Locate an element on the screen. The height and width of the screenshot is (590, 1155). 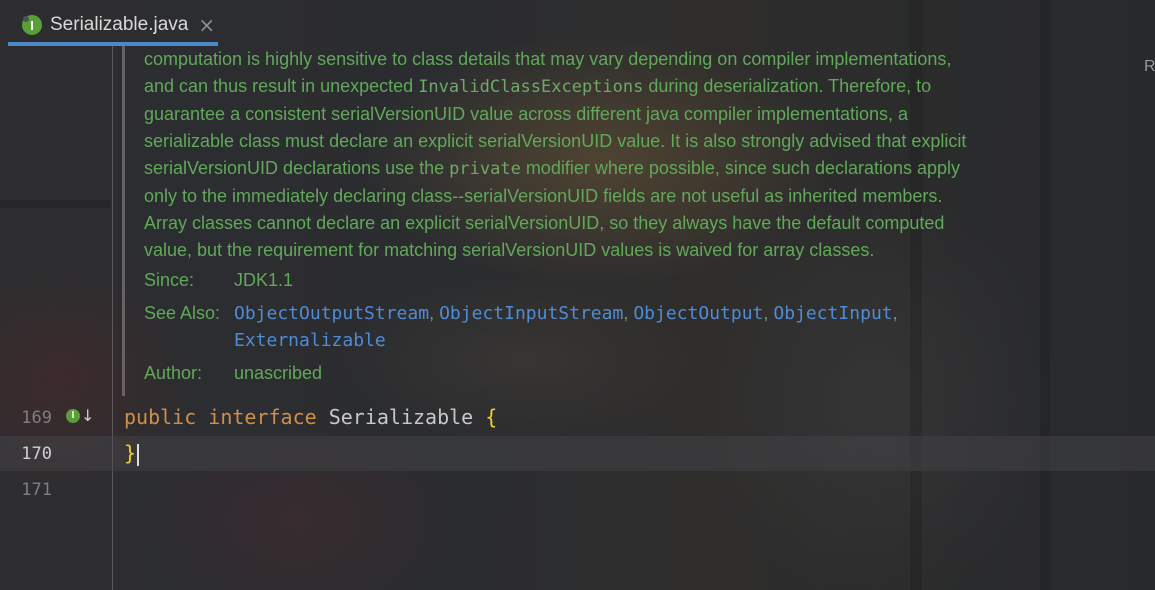
since-label: Since: is located at coordinates (169, 280).